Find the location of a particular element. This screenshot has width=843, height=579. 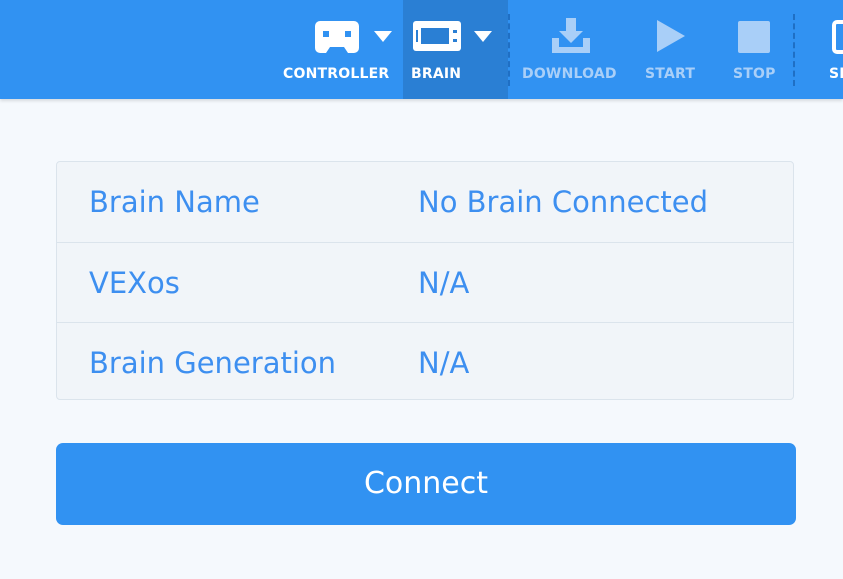

brain-name-value: No Brain Connected is located at coordinates (563, 202).